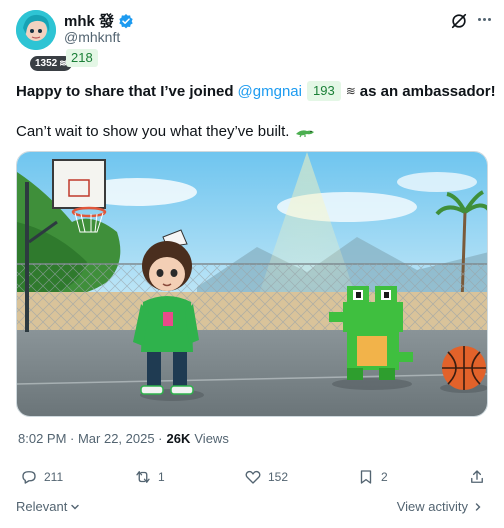 This screenshot has height=528, width=504. What do you see at coordinates (82, 58) in the screenshot?
I see `handle-score-badge: 218` at bounding box center [82, 58].